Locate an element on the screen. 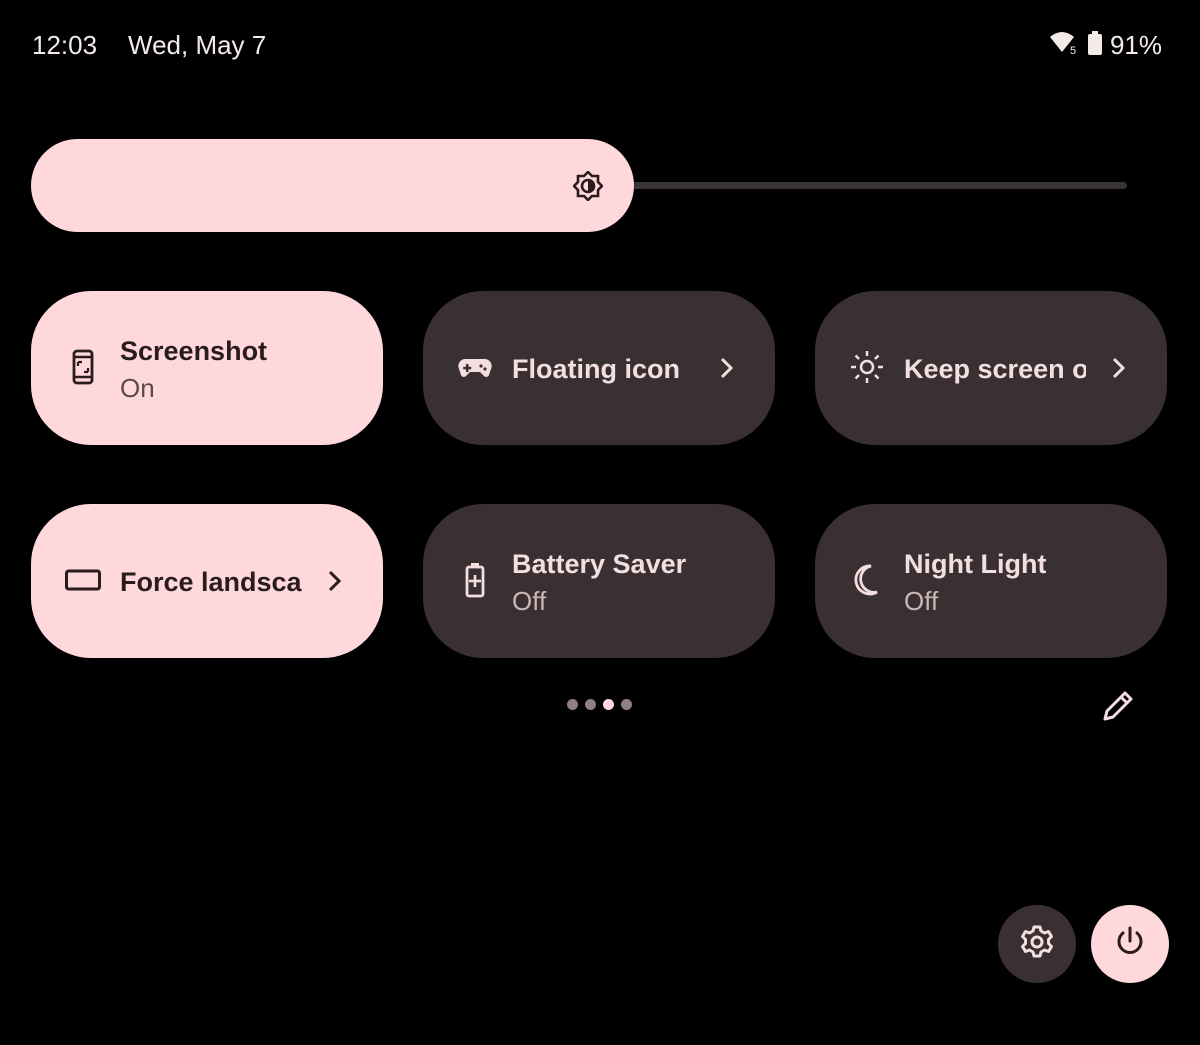 The image size is (1200, 1045). power-icon is located at coordinates (1130, 944).